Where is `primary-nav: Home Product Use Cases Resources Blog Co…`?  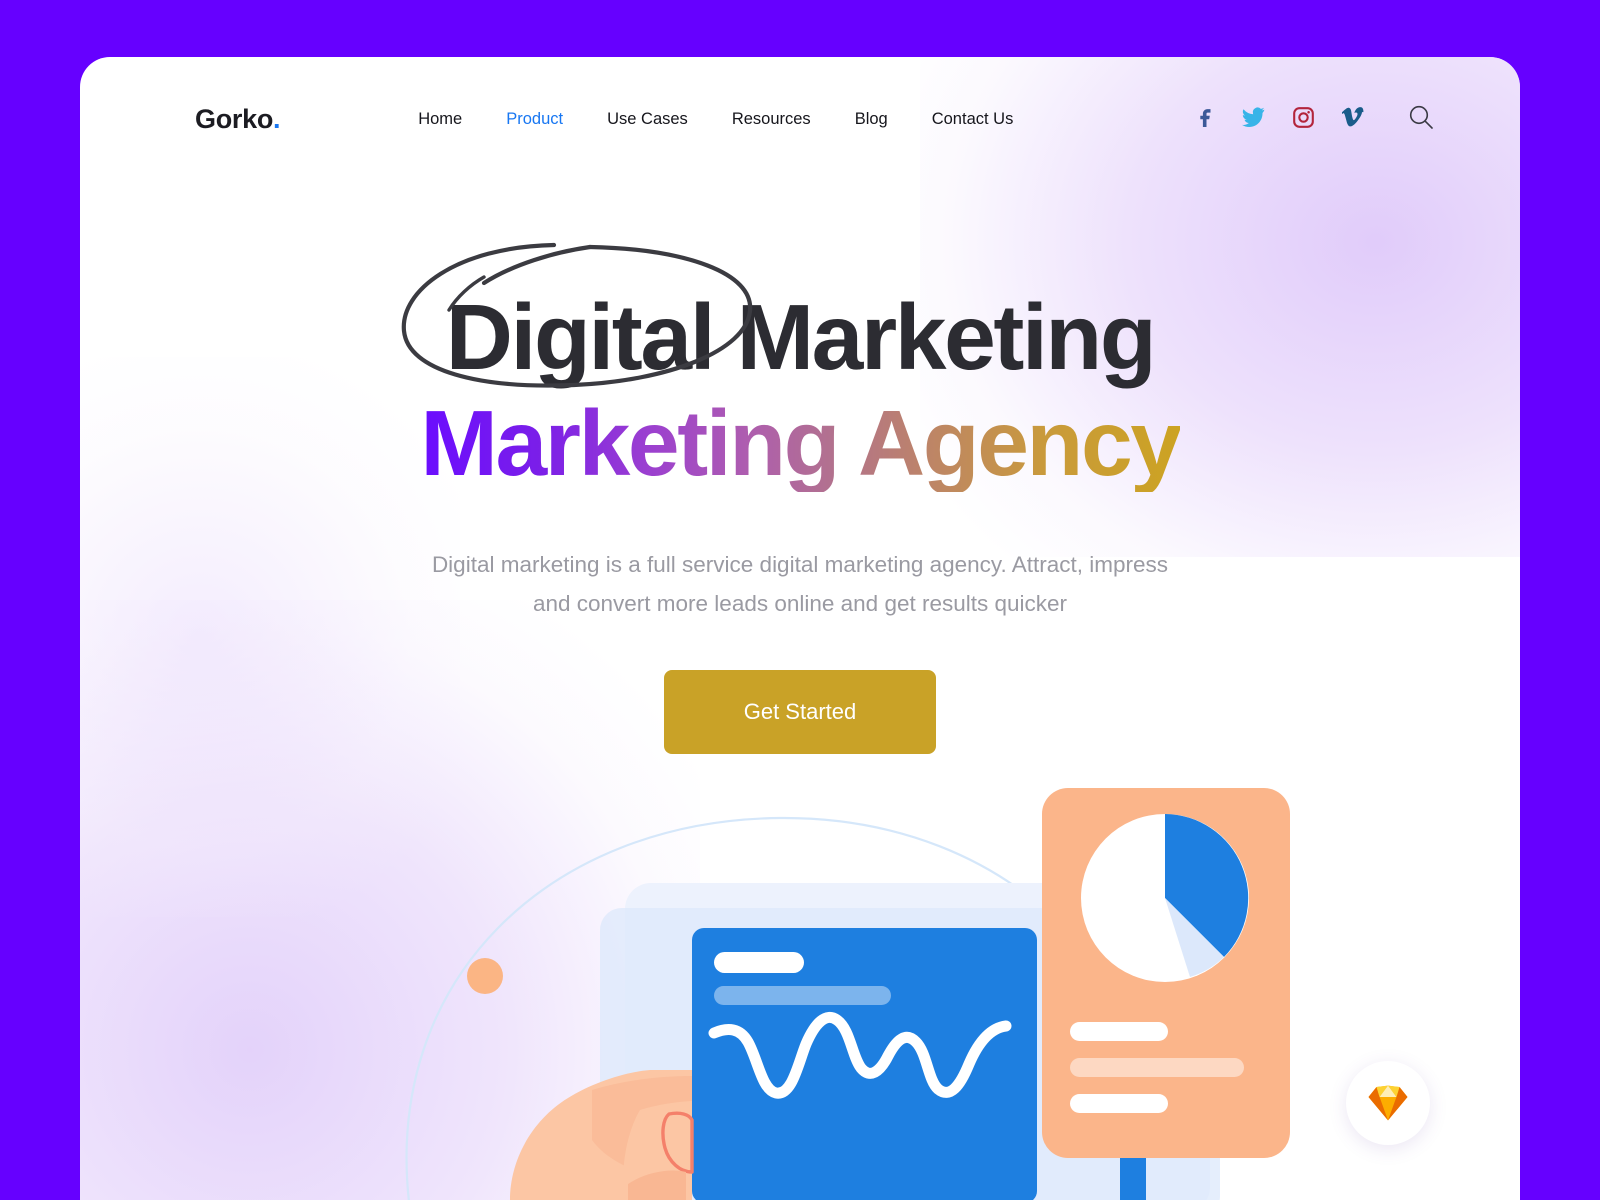
primary-nav: Home Product Use Cases Resources Blog Co… is located at coordinates (715, 119).